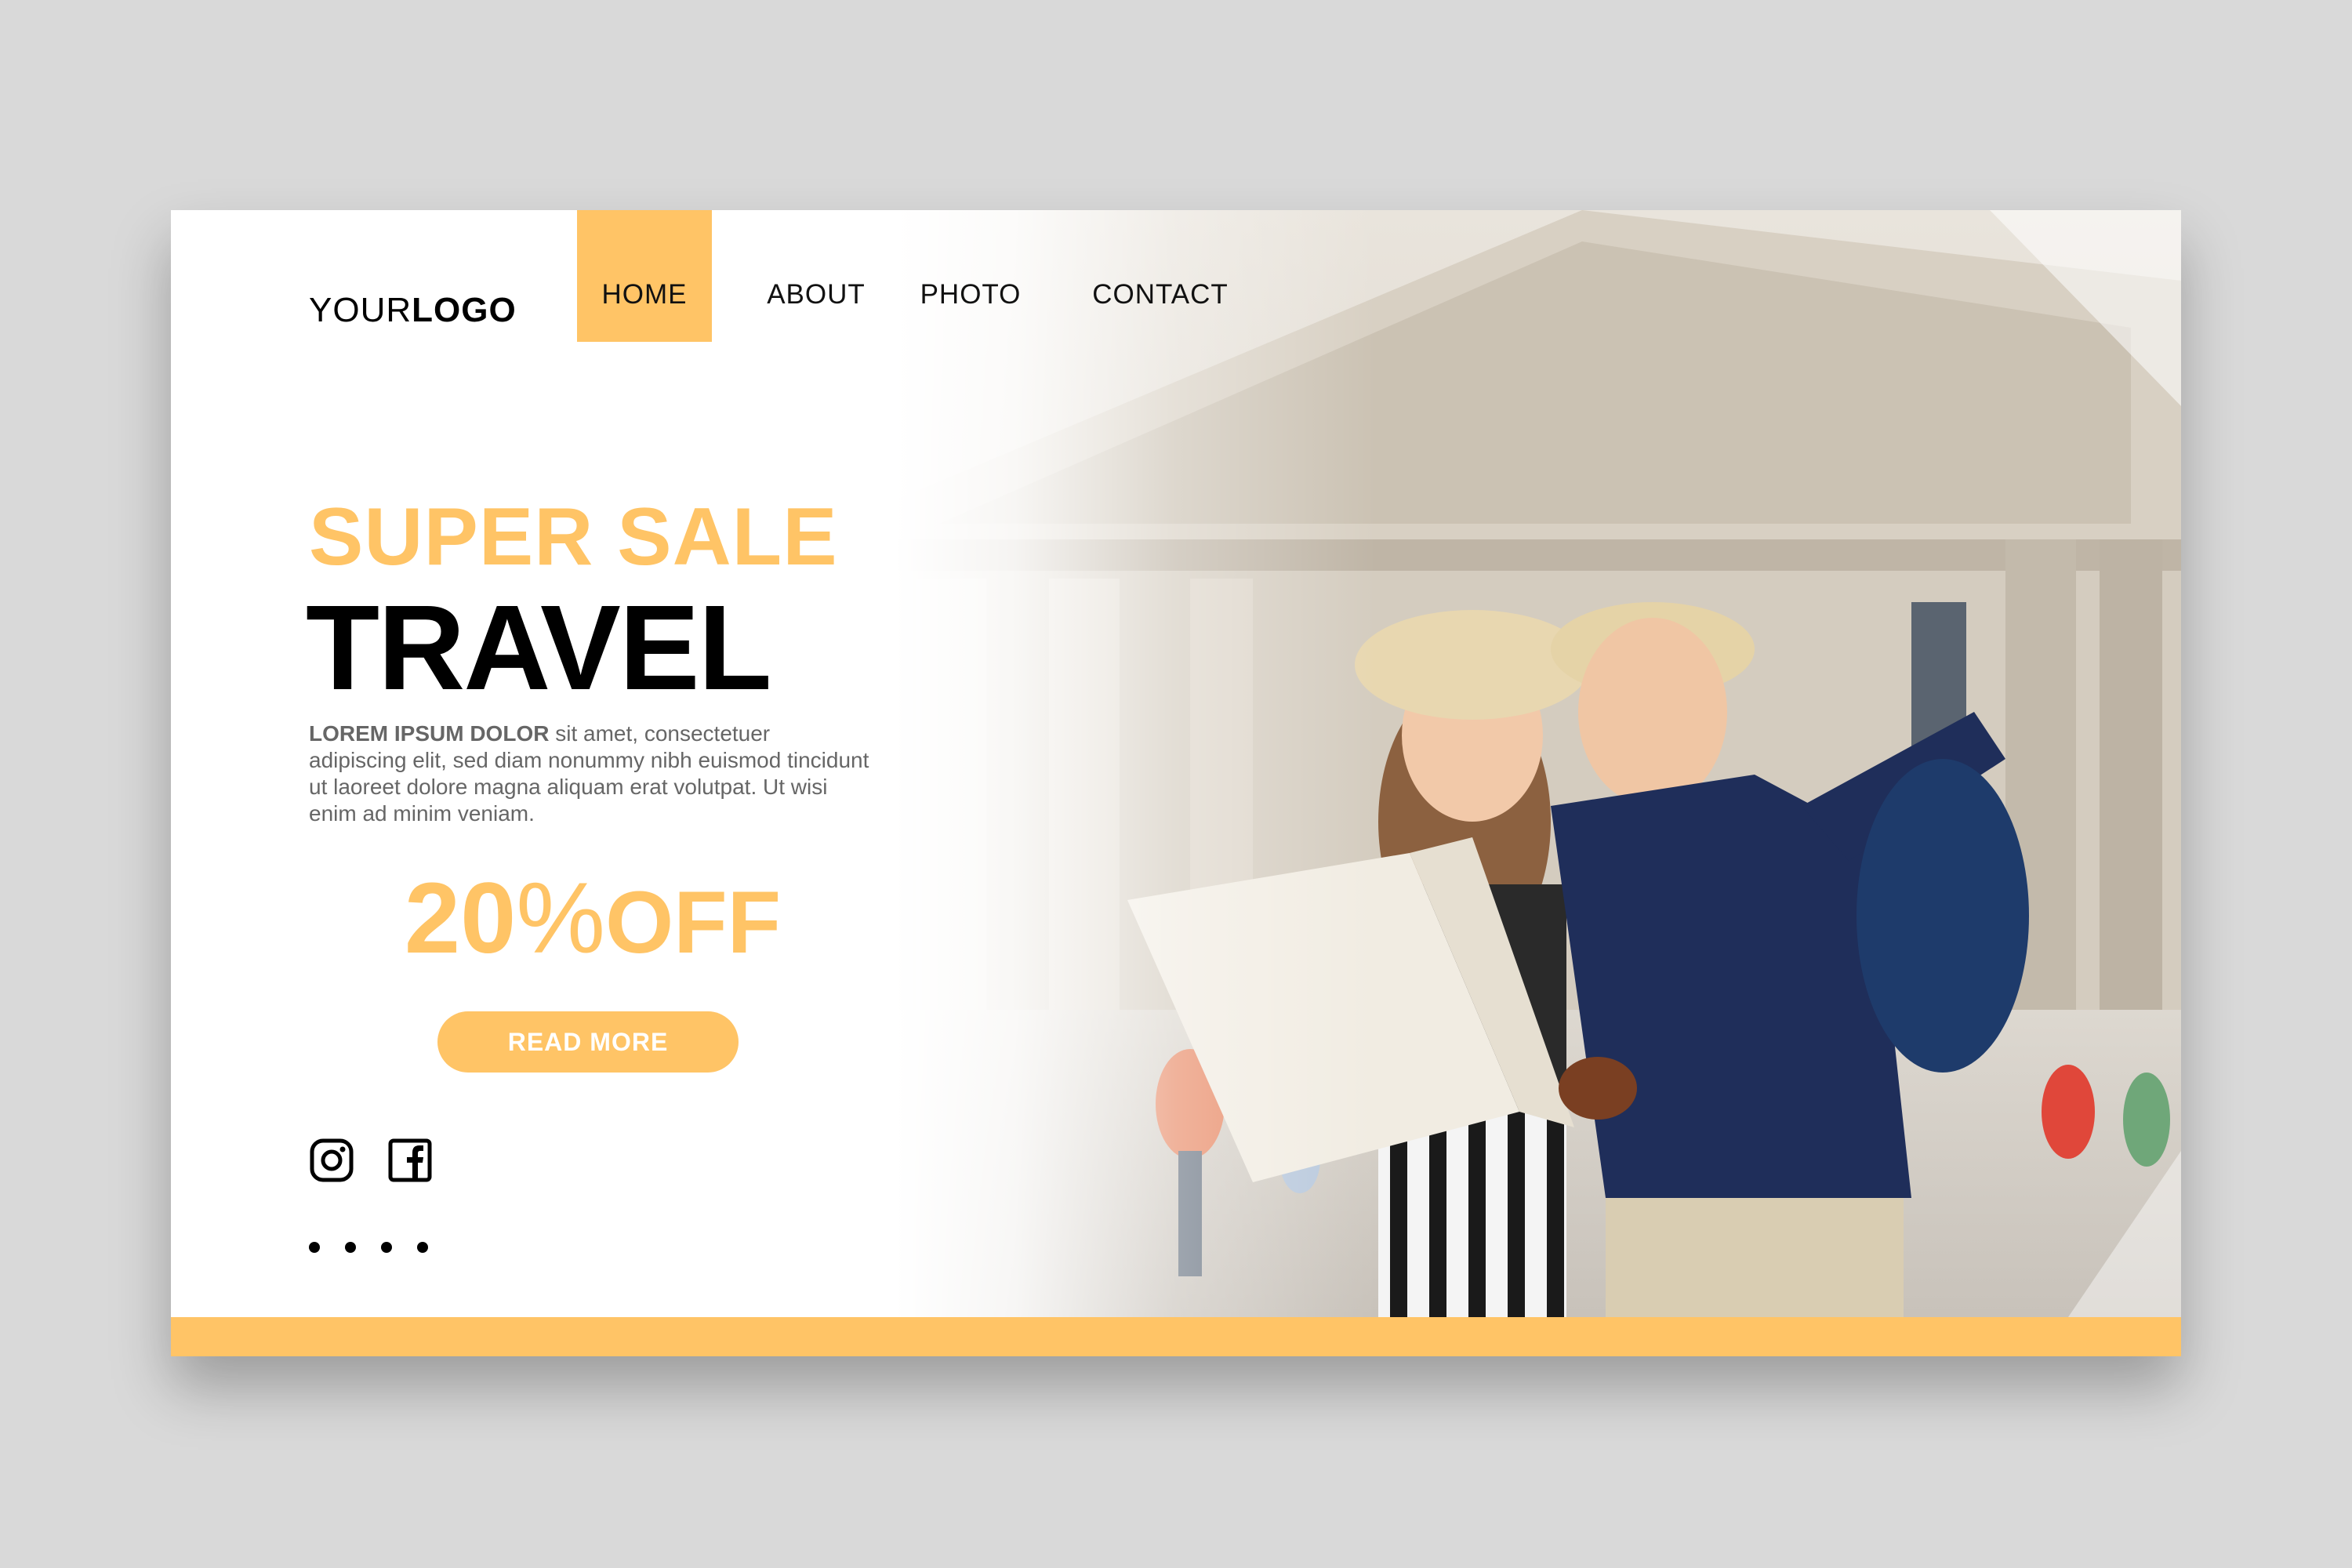 This screenshot has width=2352, height=1568. What do you see at coordinates (644, 276) in the screenshot?
I see `nav-home: HOME` at bounding box center [644, 276].